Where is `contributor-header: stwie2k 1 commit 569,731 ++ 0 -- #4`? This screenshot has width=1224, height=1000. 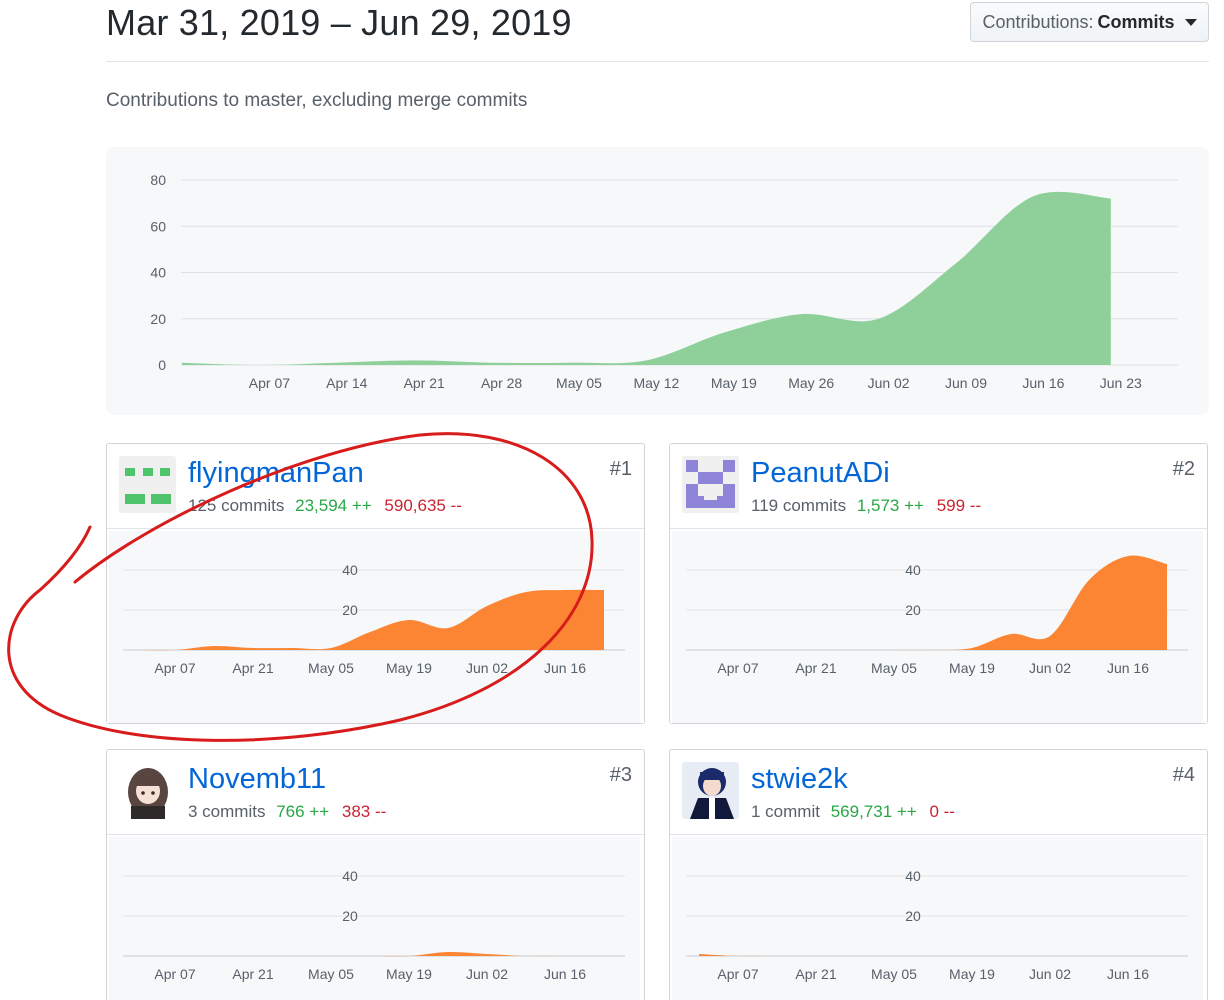 contributor-header: stwie2k 1 commit 569,731 ++ 0 -- #4 is located at coordinates (938, 792).